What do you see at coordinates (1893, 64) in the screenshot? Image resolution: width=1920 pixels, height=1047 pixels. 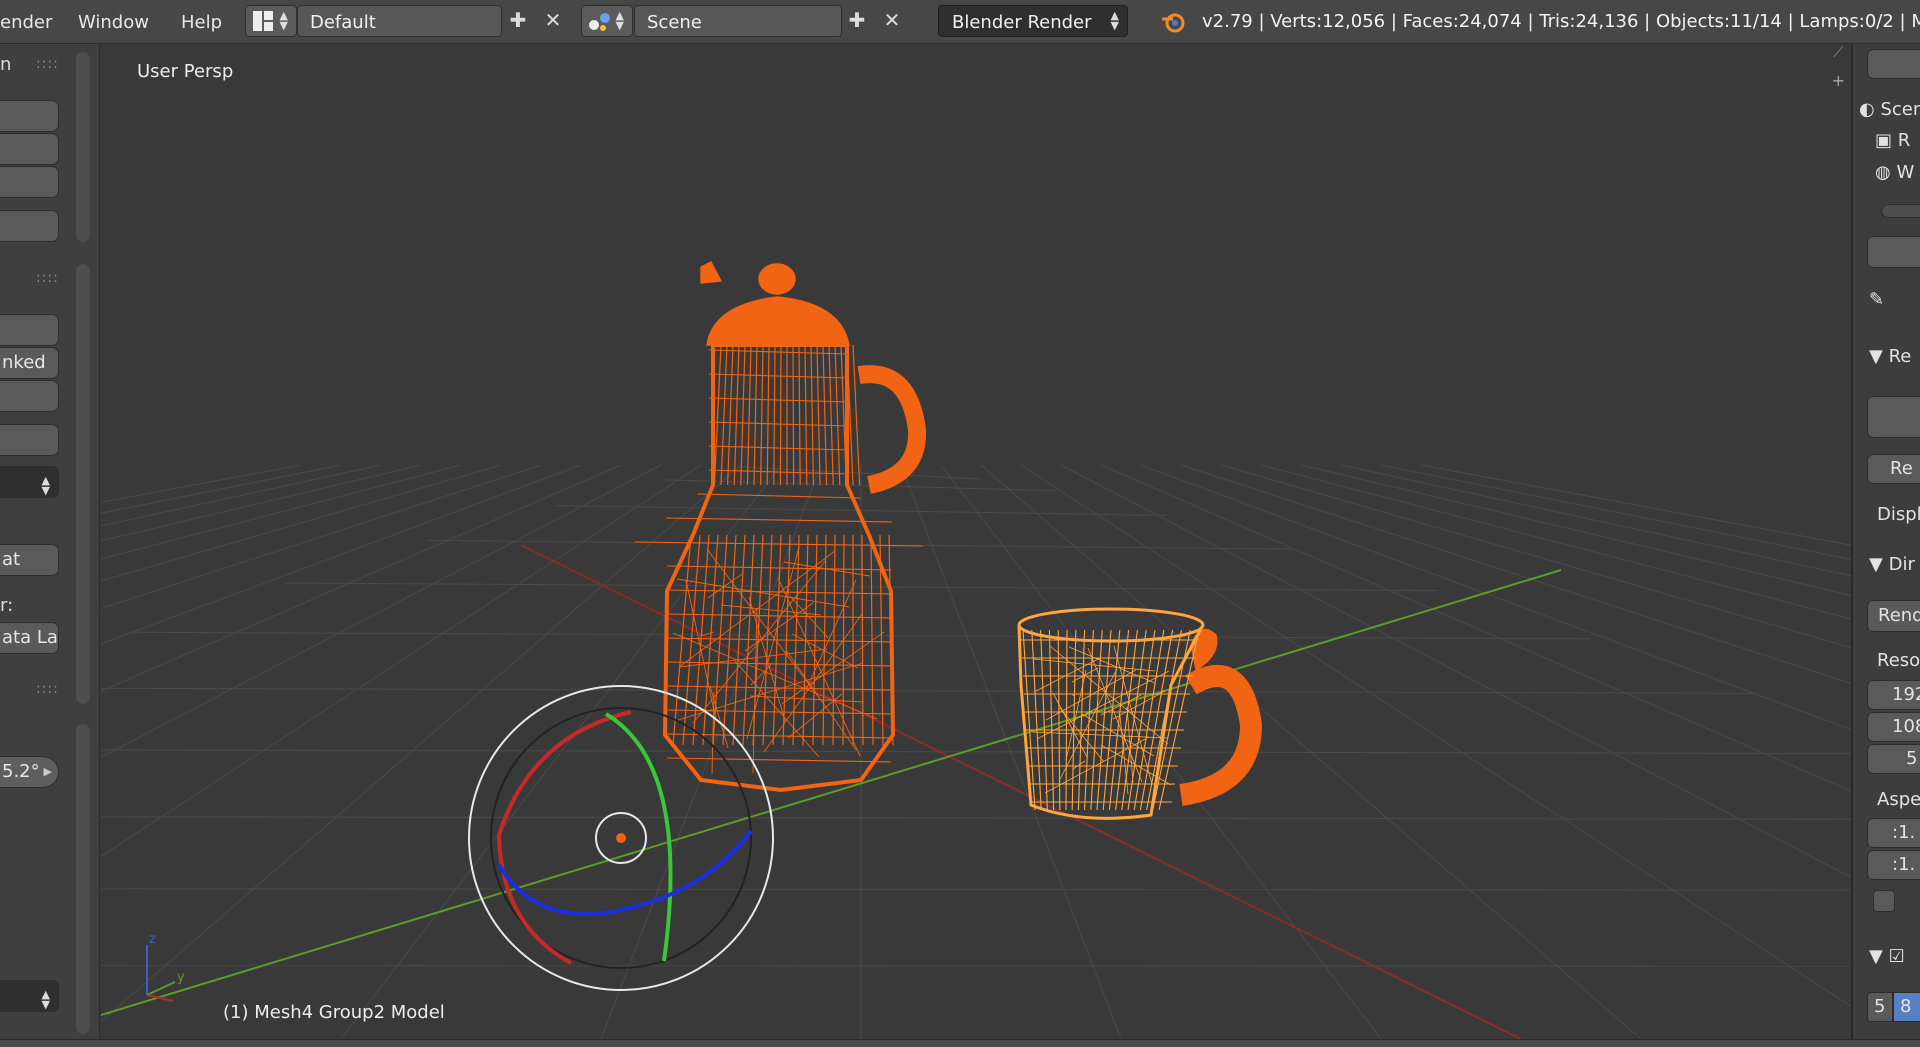 I see `outliner-editor-selector` at bounding box center [1893, 64].